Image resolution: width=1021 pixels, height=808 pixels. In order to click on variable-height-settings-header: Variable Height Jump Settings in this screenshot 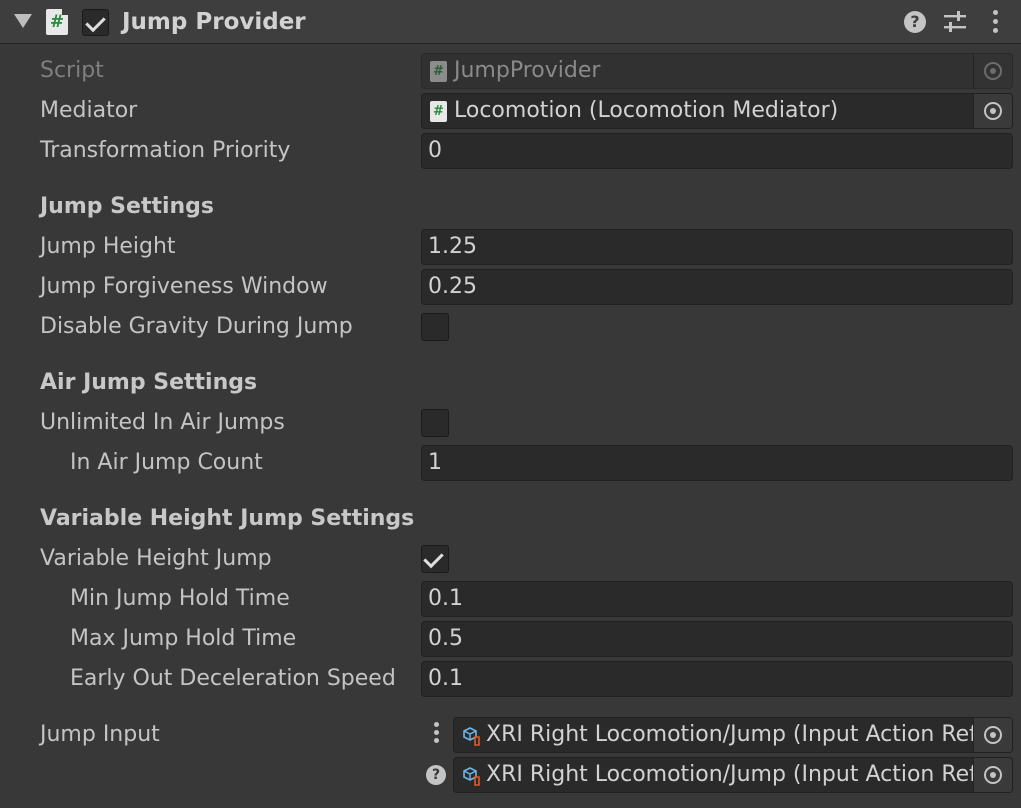, I will do `click(227, 518)`.